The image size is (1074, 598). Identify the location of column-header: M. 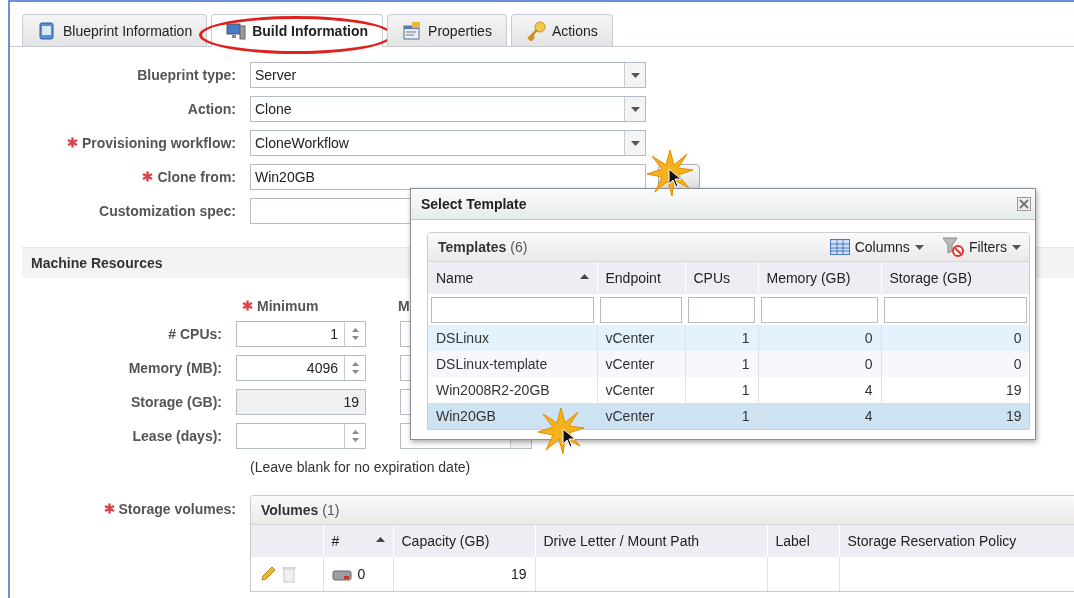
(404, 306).